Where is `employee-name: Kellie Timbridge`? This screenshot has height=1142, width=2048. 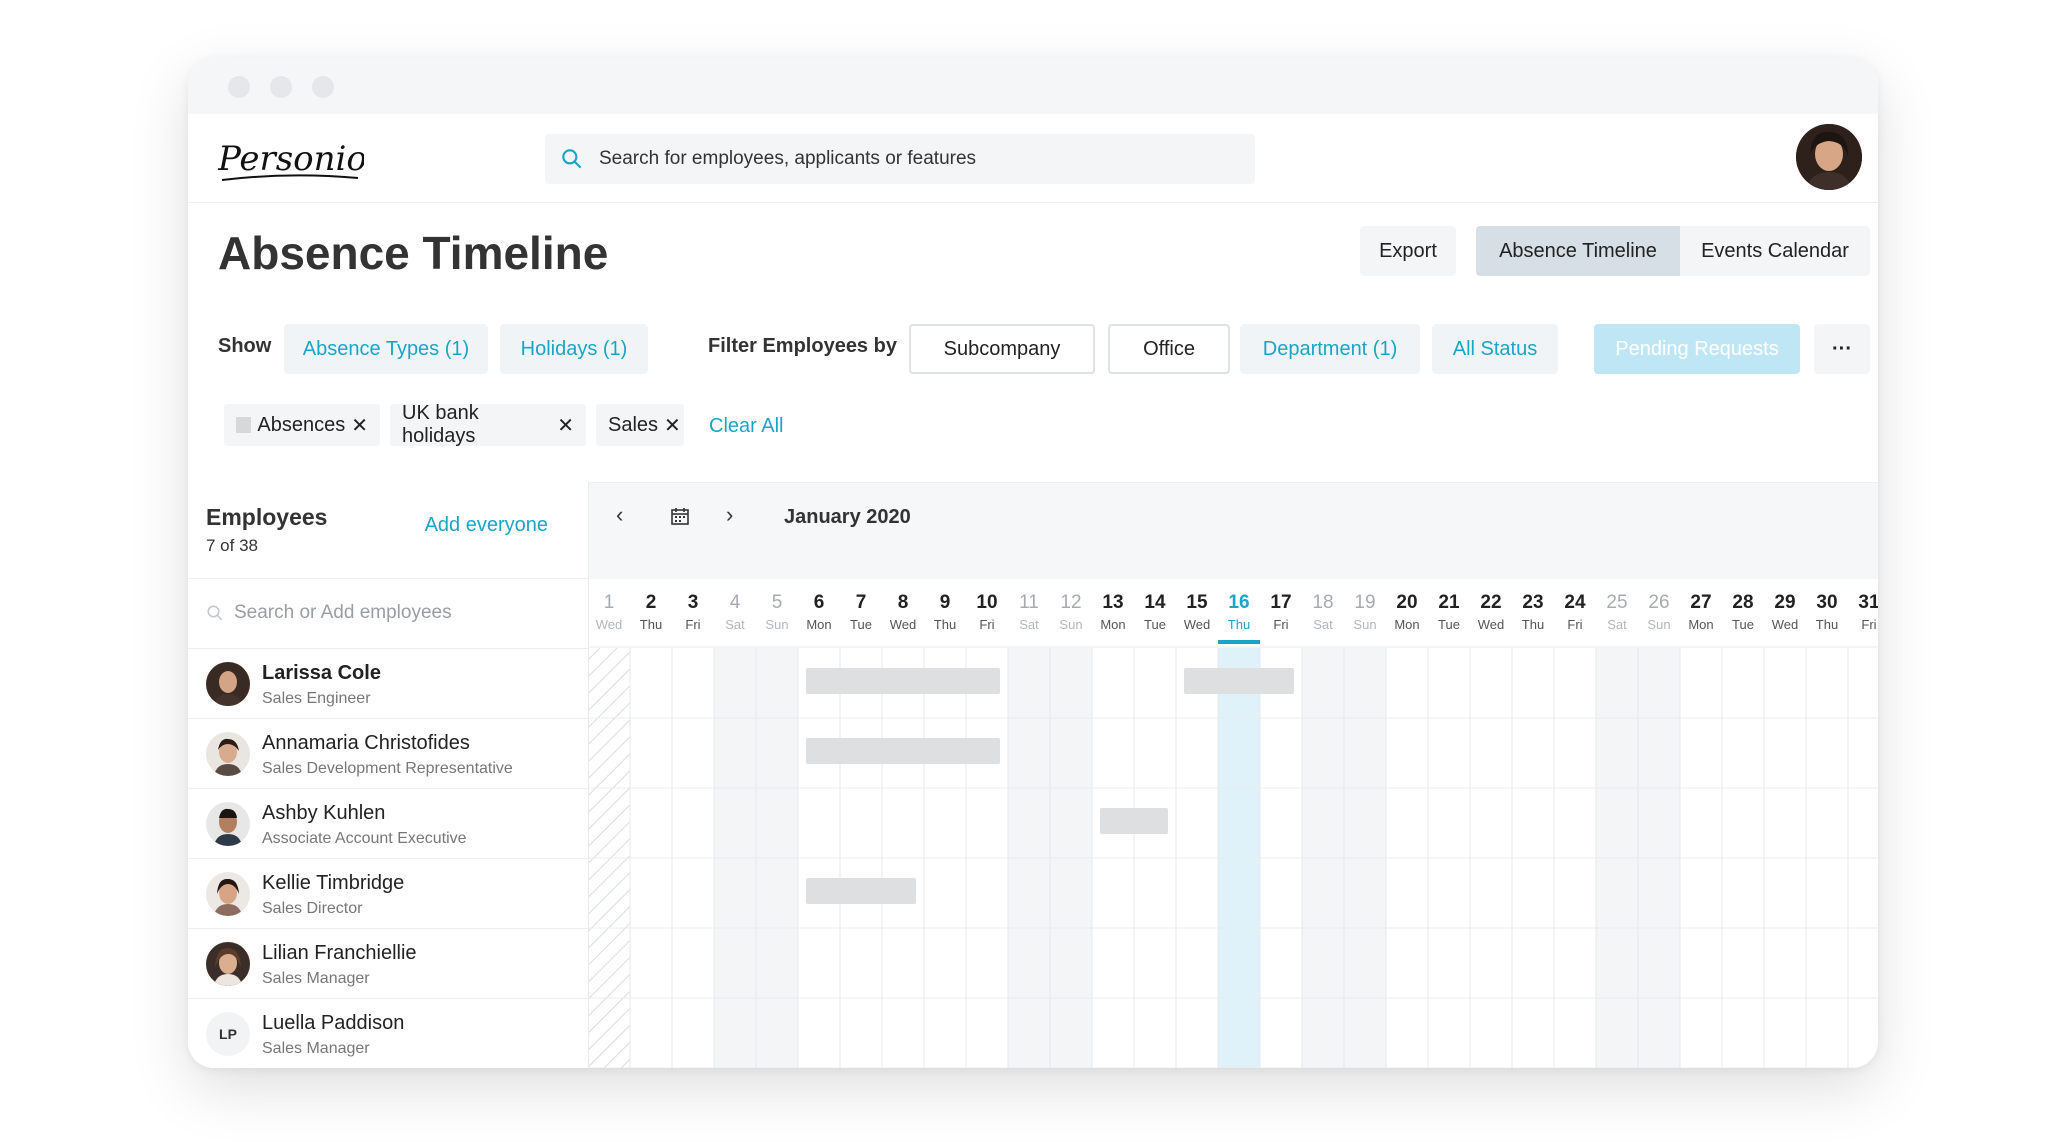 employee-name: Kellie Timbridge is located at coordinates (333, 883).